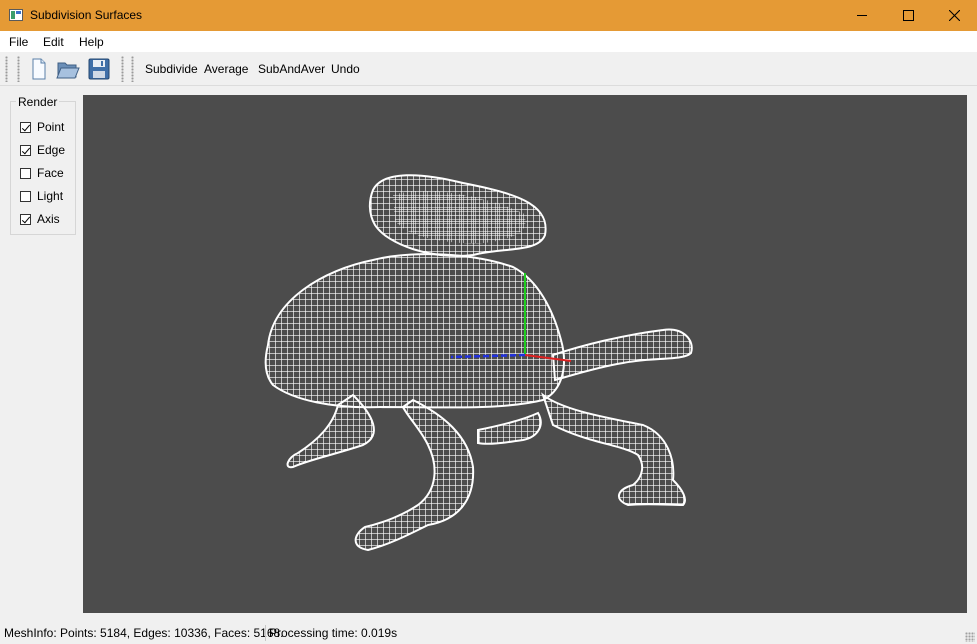 The image size is (977, 644). What do you see at coordinates (48, 219) in the screenshot?
I see `checkbox-label: Axis` at bounding box center [48, 219].